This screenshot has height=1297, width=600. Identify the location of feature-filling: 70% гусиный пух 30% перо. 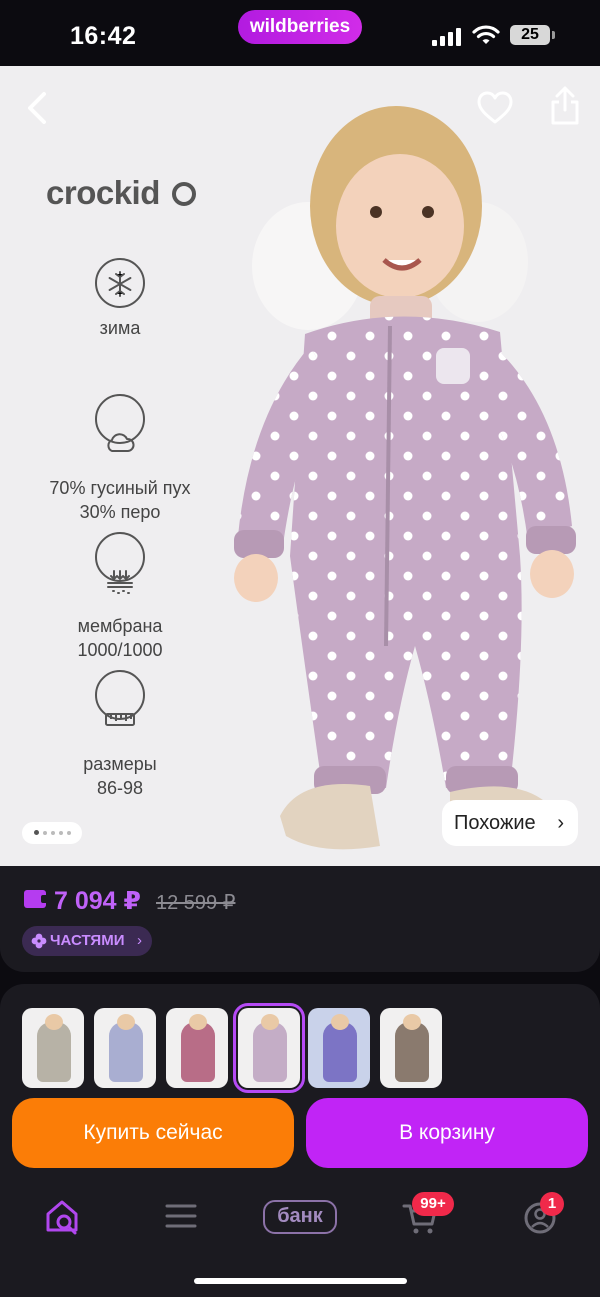
(120, 447).